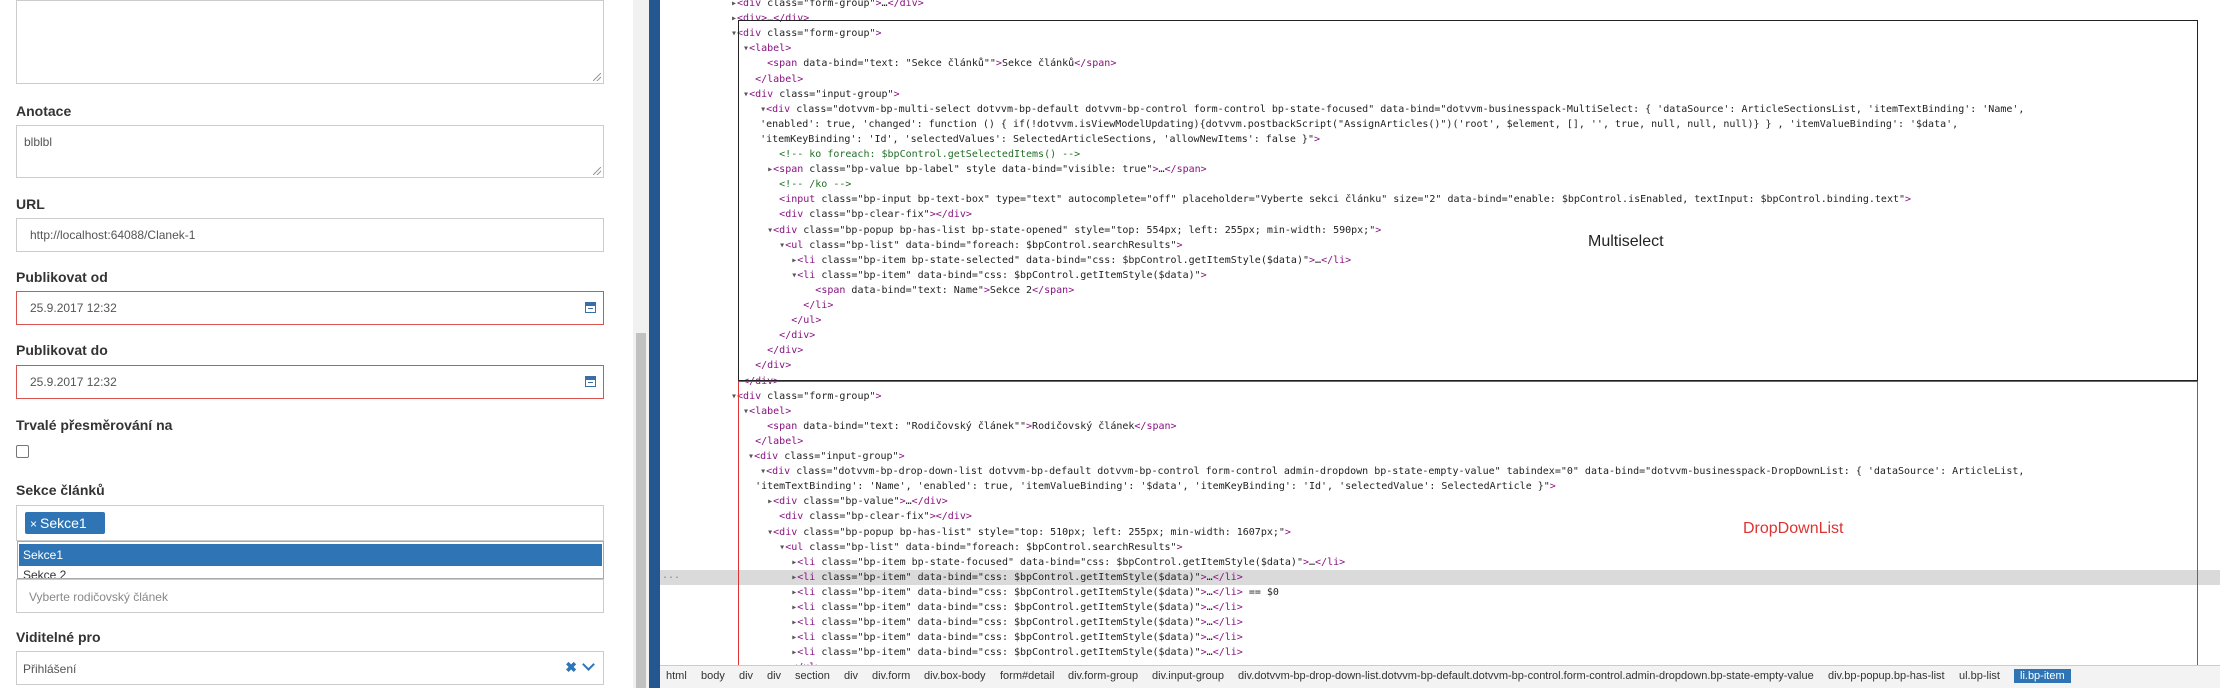  I want to click on sekce-tag: × Sekce1, so click(65, 523).